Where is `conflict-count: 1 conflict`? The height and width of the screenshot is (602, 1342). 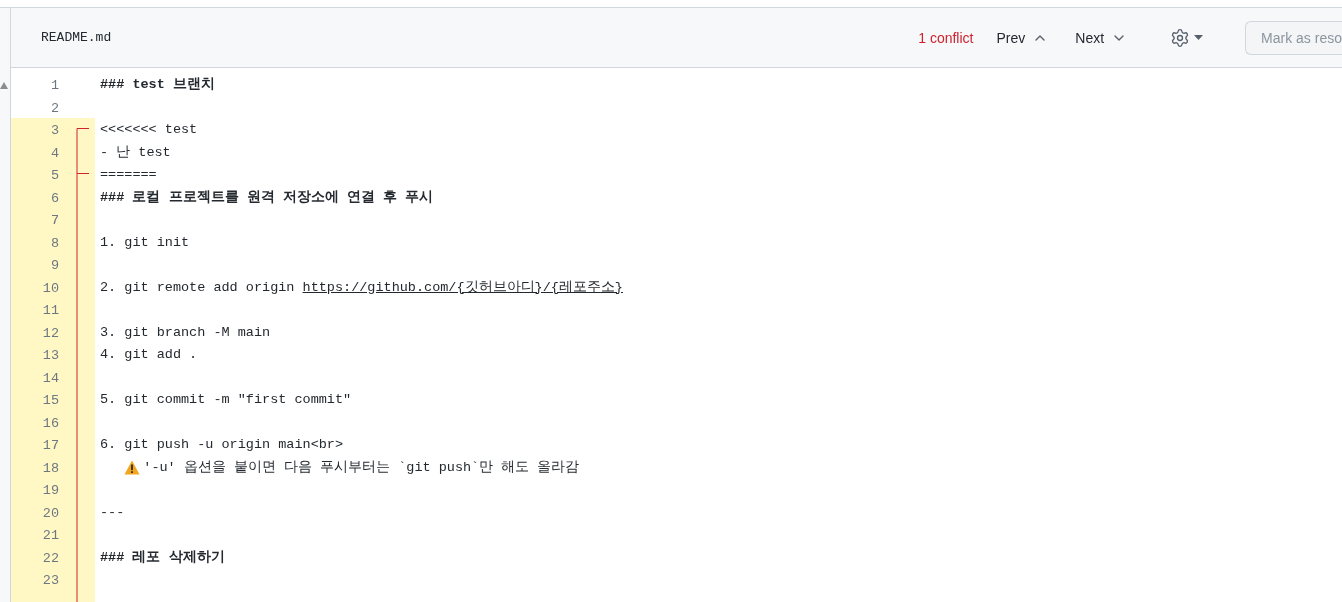 conflict-count: 1 conflict is located at coordinates (946, 37).